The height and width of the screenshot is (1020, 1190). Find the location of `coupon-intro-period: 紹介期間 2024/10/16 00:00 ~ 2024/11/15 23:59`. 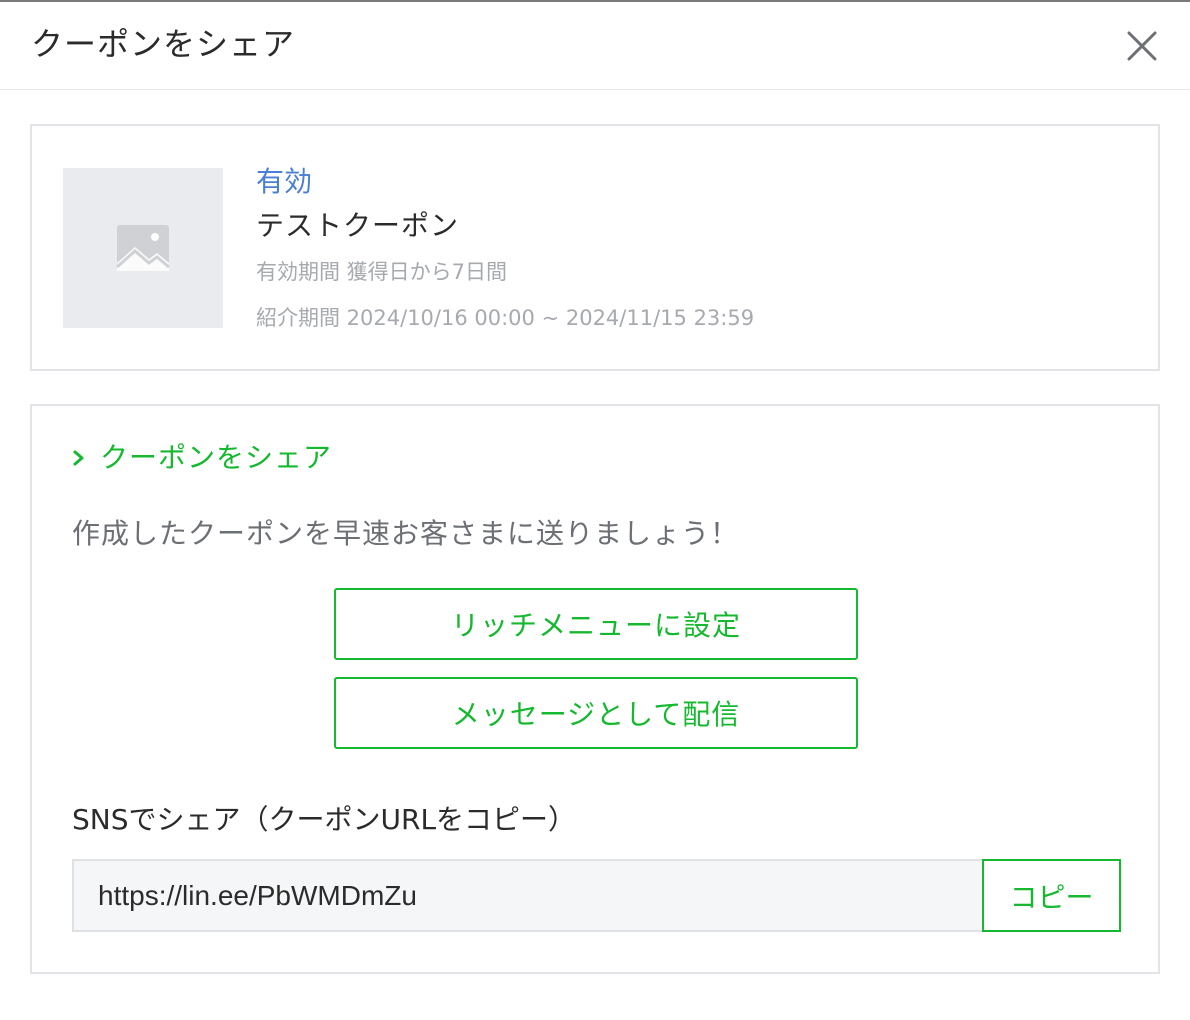

coupon-intro-period: 紹介期間 2024/10/16 00:00 ~ 2024/11/15 23:59 is located at coordinates (505, 318).